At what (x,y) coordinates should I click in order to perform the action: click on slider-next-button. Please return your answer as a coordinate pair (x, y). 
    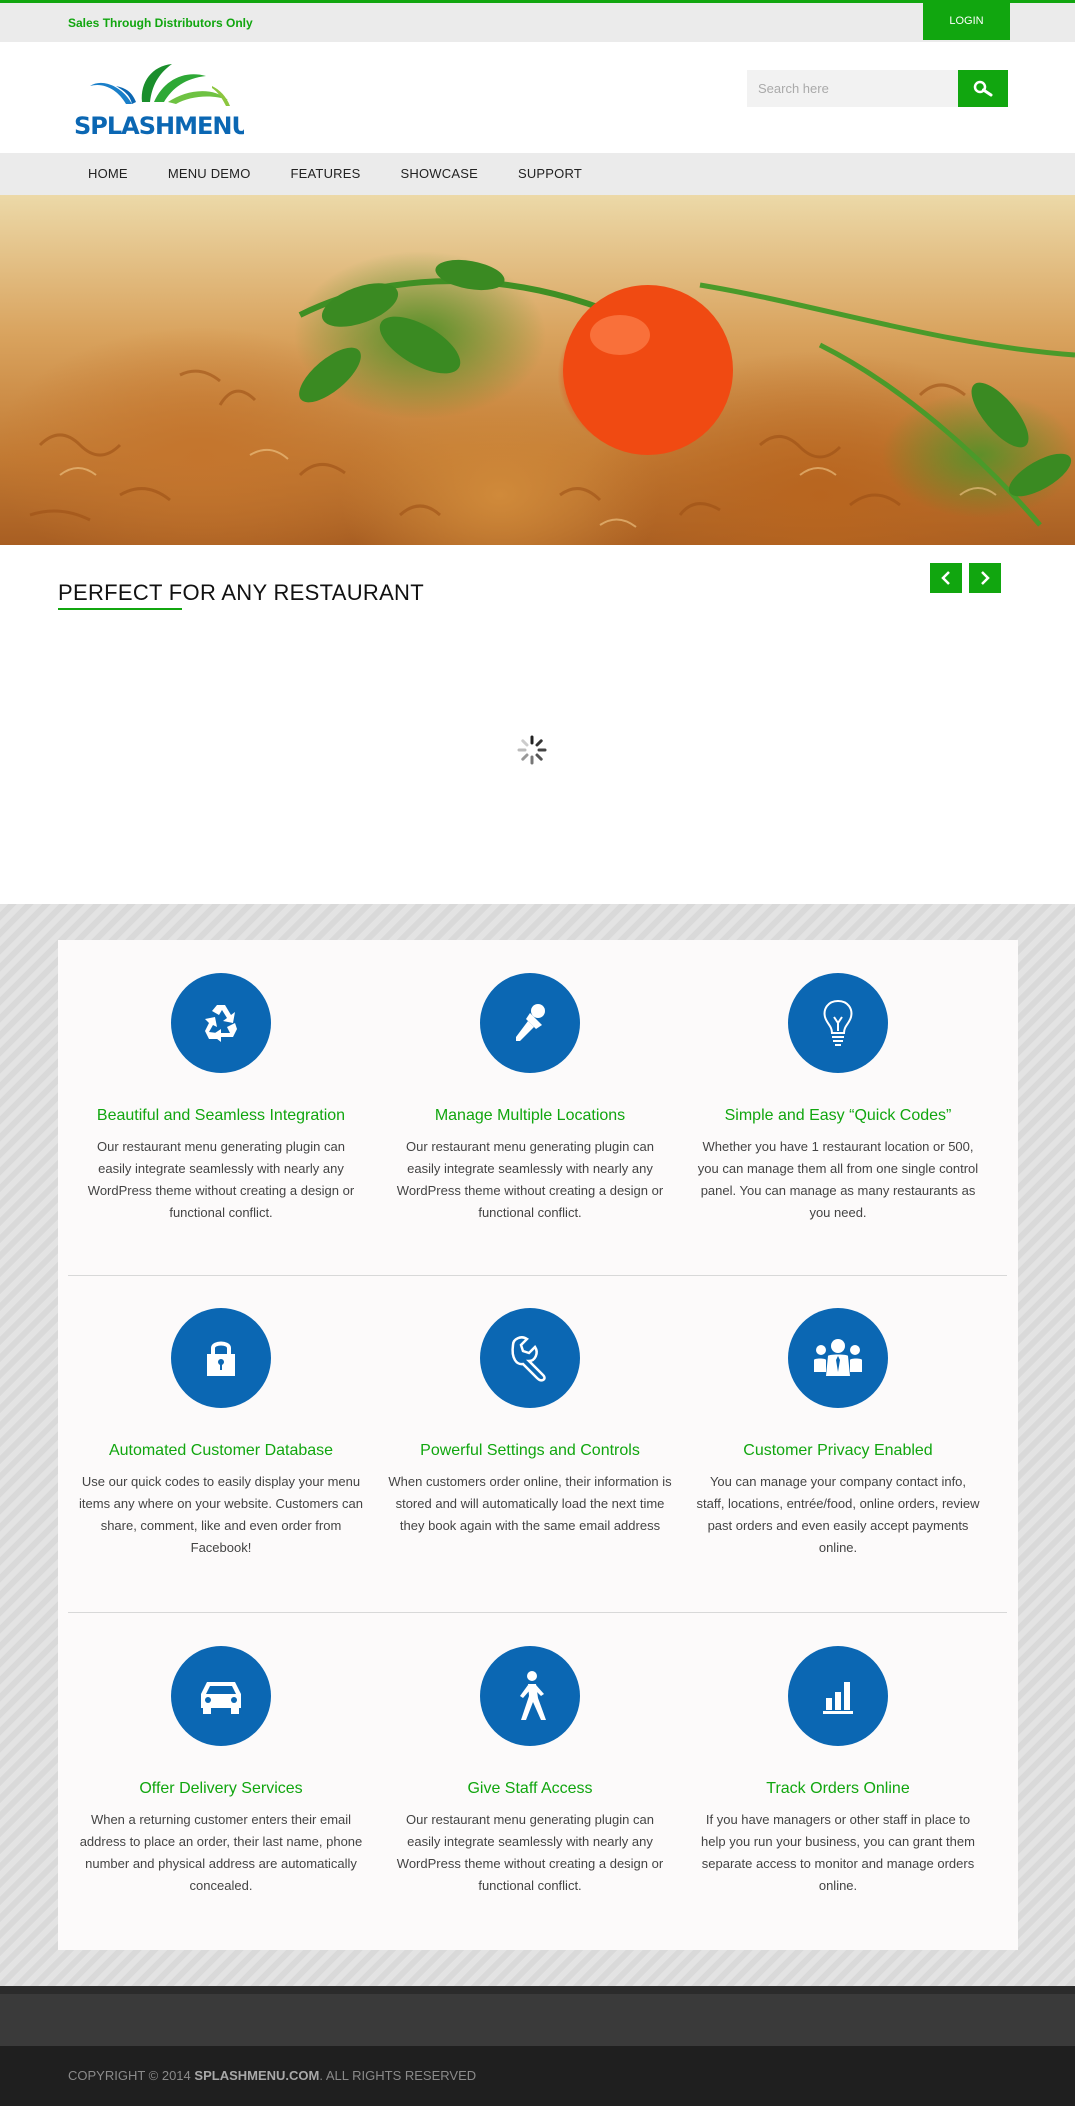
    Looking at the image, I should click on (985, 578).